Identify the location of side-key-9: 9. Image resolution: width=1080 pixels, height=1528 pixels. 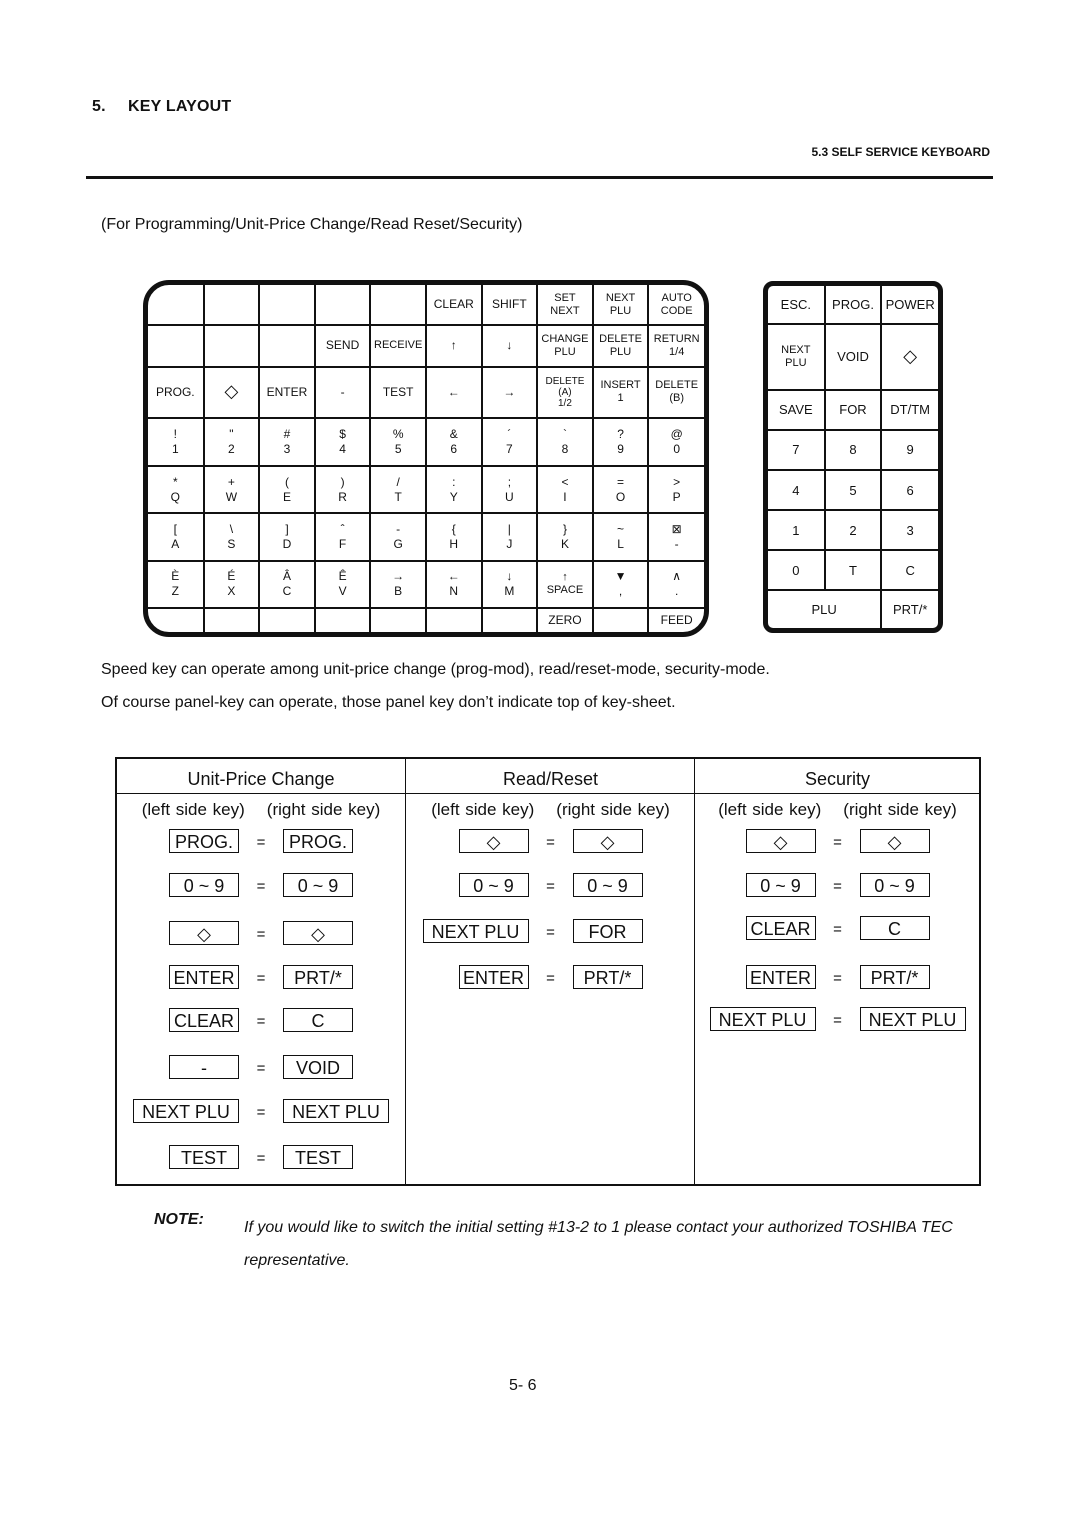
(909, 449).